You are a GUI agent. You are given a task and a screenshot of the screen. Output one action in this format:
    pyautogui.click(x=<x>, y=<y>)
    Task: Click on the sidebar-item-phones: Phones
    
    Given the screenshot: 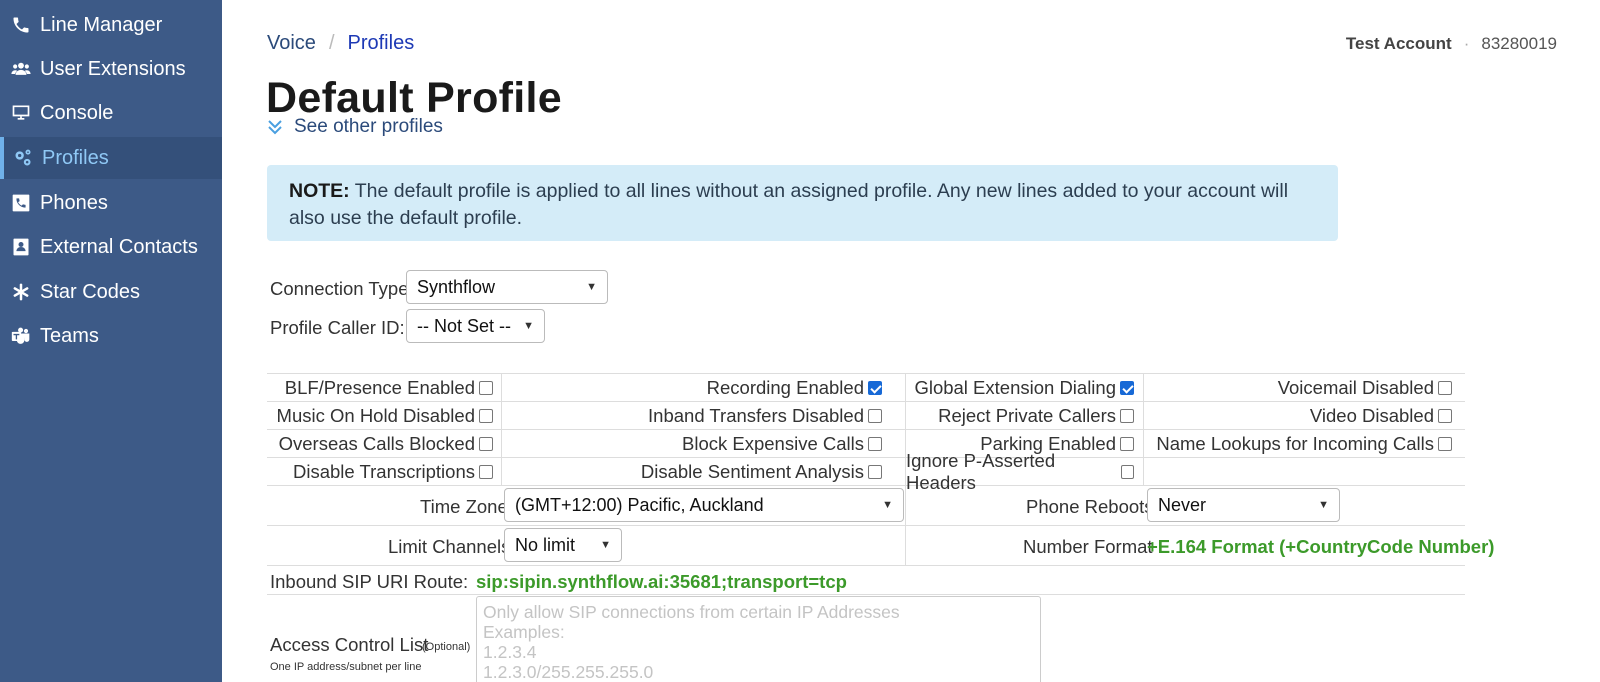 What is the action you would take?
    pyautogui.click(x=111, y=203)
    